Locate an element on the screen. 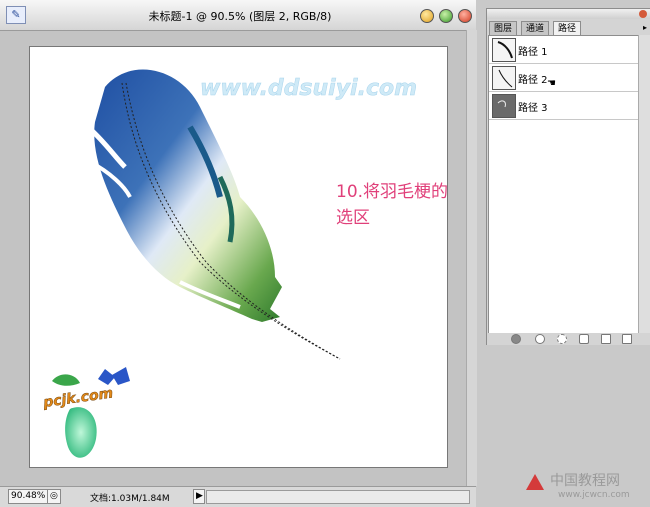 The width and height of the screenshot is (650, 507). site-watermark-text: www.ddsuiyi.com is located at coordinates (308, 88).